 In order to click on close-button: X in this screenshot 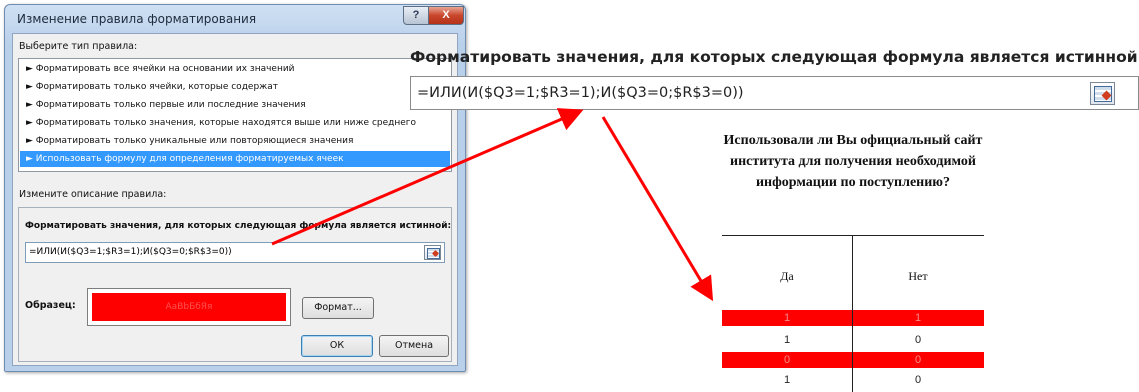, I will do `click(446, 15)`.